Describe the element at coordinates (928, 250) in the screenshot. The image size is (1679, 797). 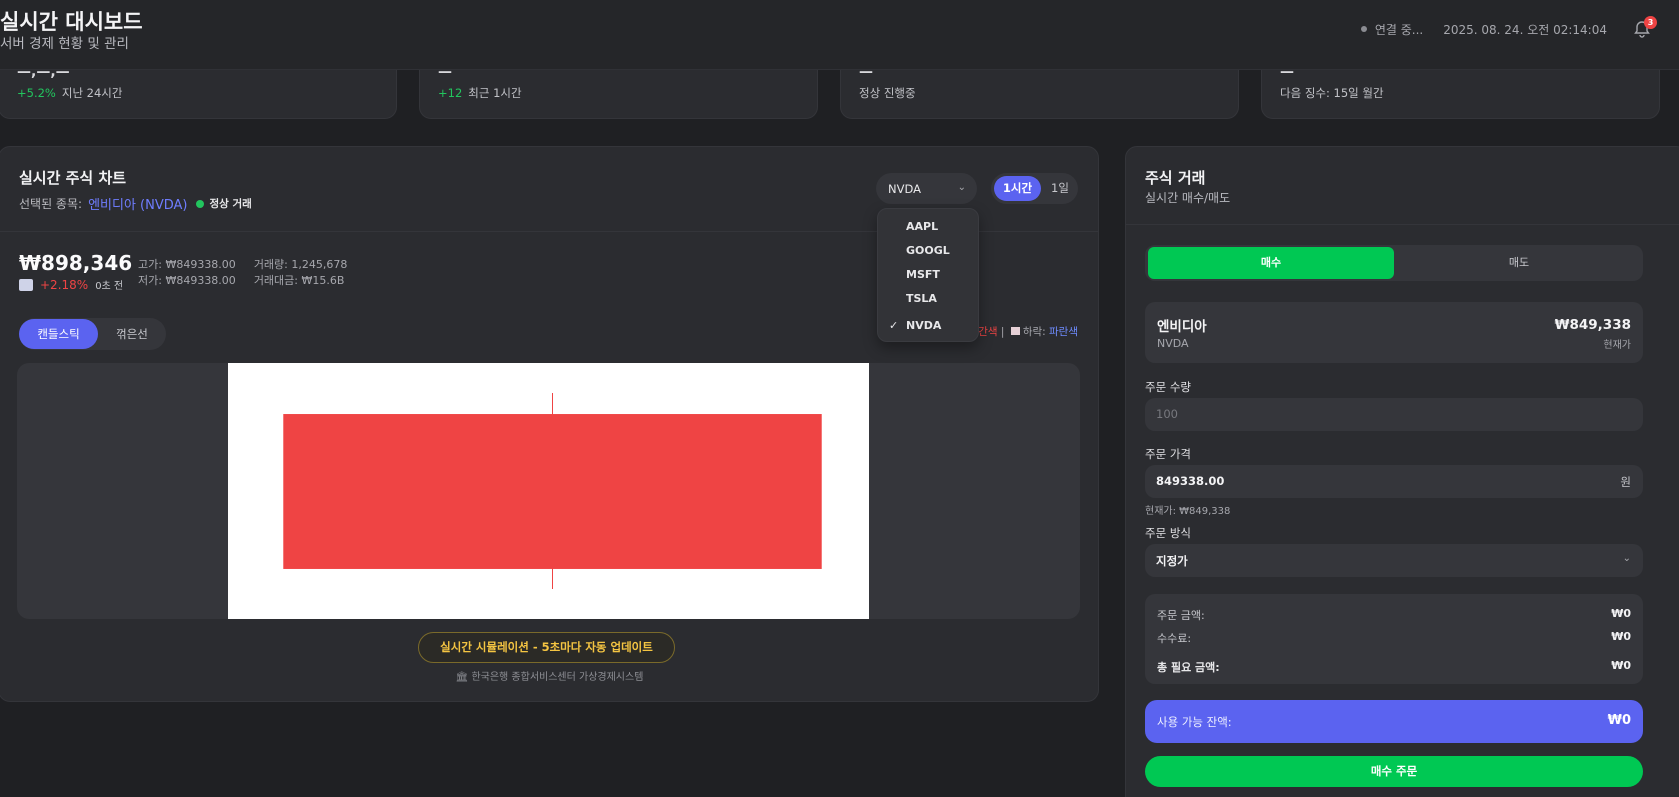
I see `dropdown-option-googl: GOOGL` at that location.